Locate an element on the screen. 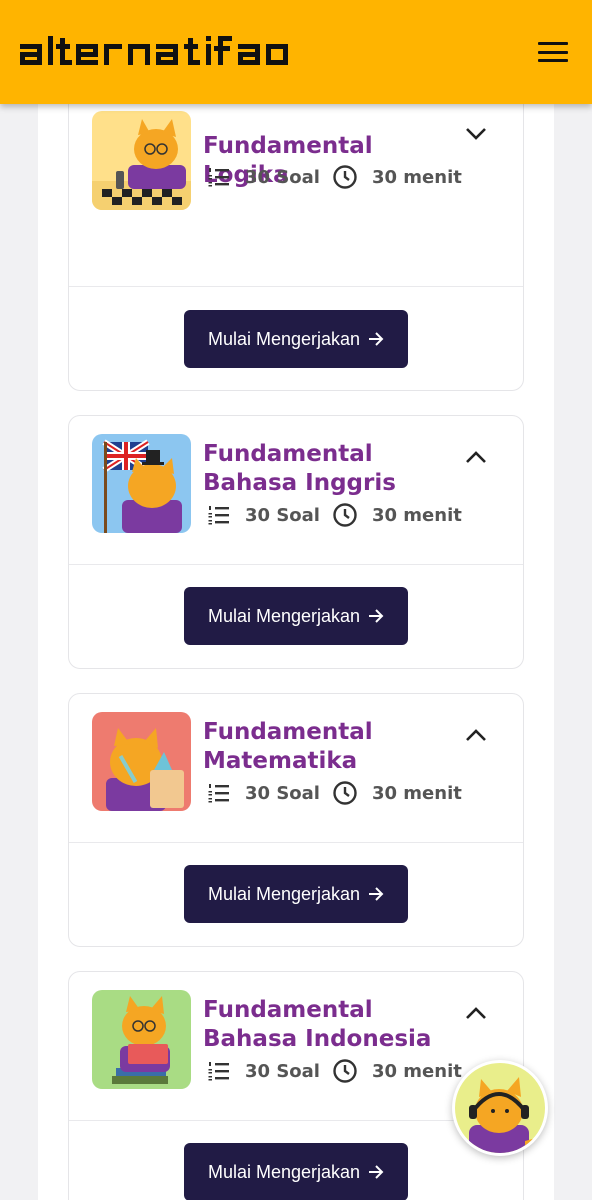  hamburger-icon is located at coordinates (553, 52).